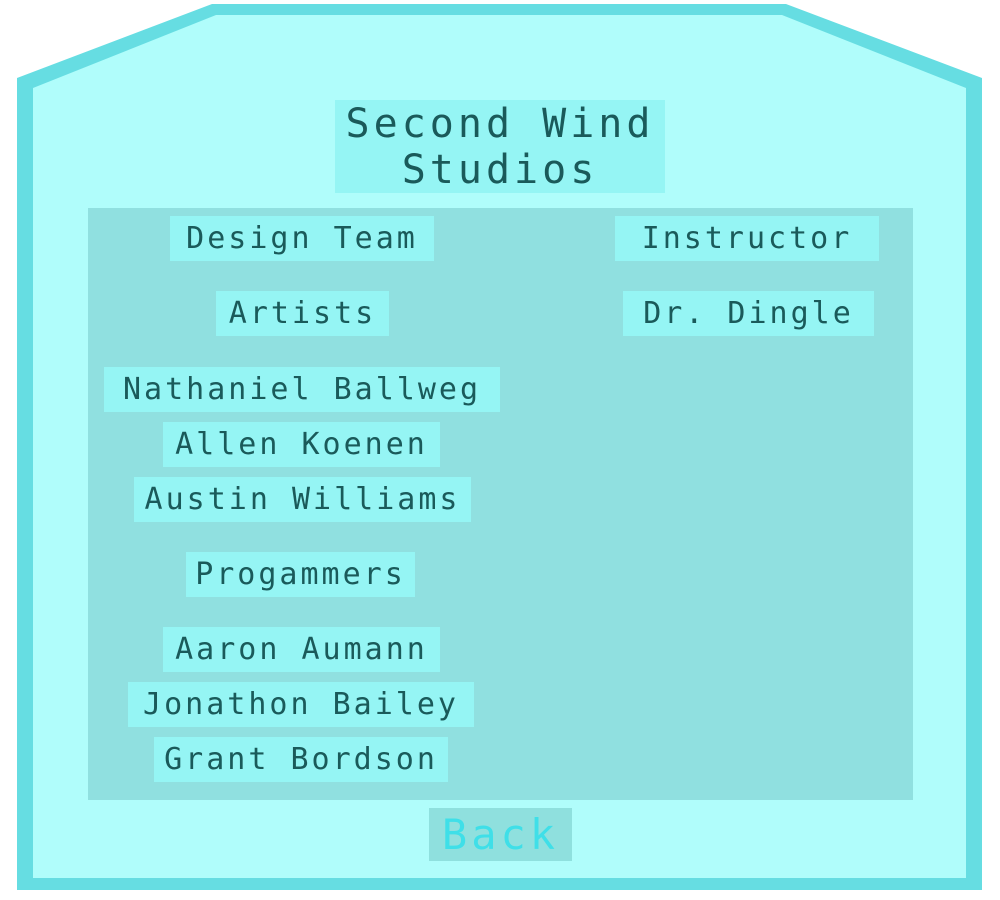  I want to click on instructor-header: Instructor, so click(747, 238).